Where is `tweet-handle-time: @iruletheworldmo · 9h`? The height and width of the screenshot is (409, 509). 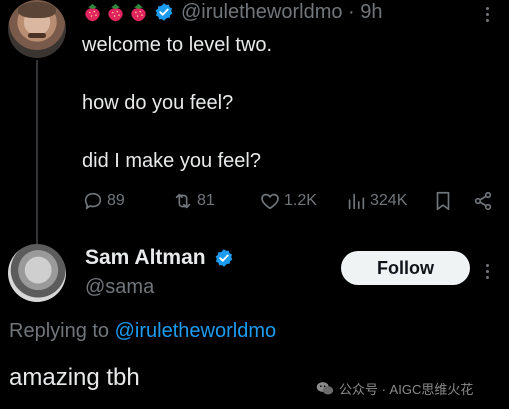 tweet-handle-time: @iruletheworldmo · 9h is located at coordinates (282, 12).